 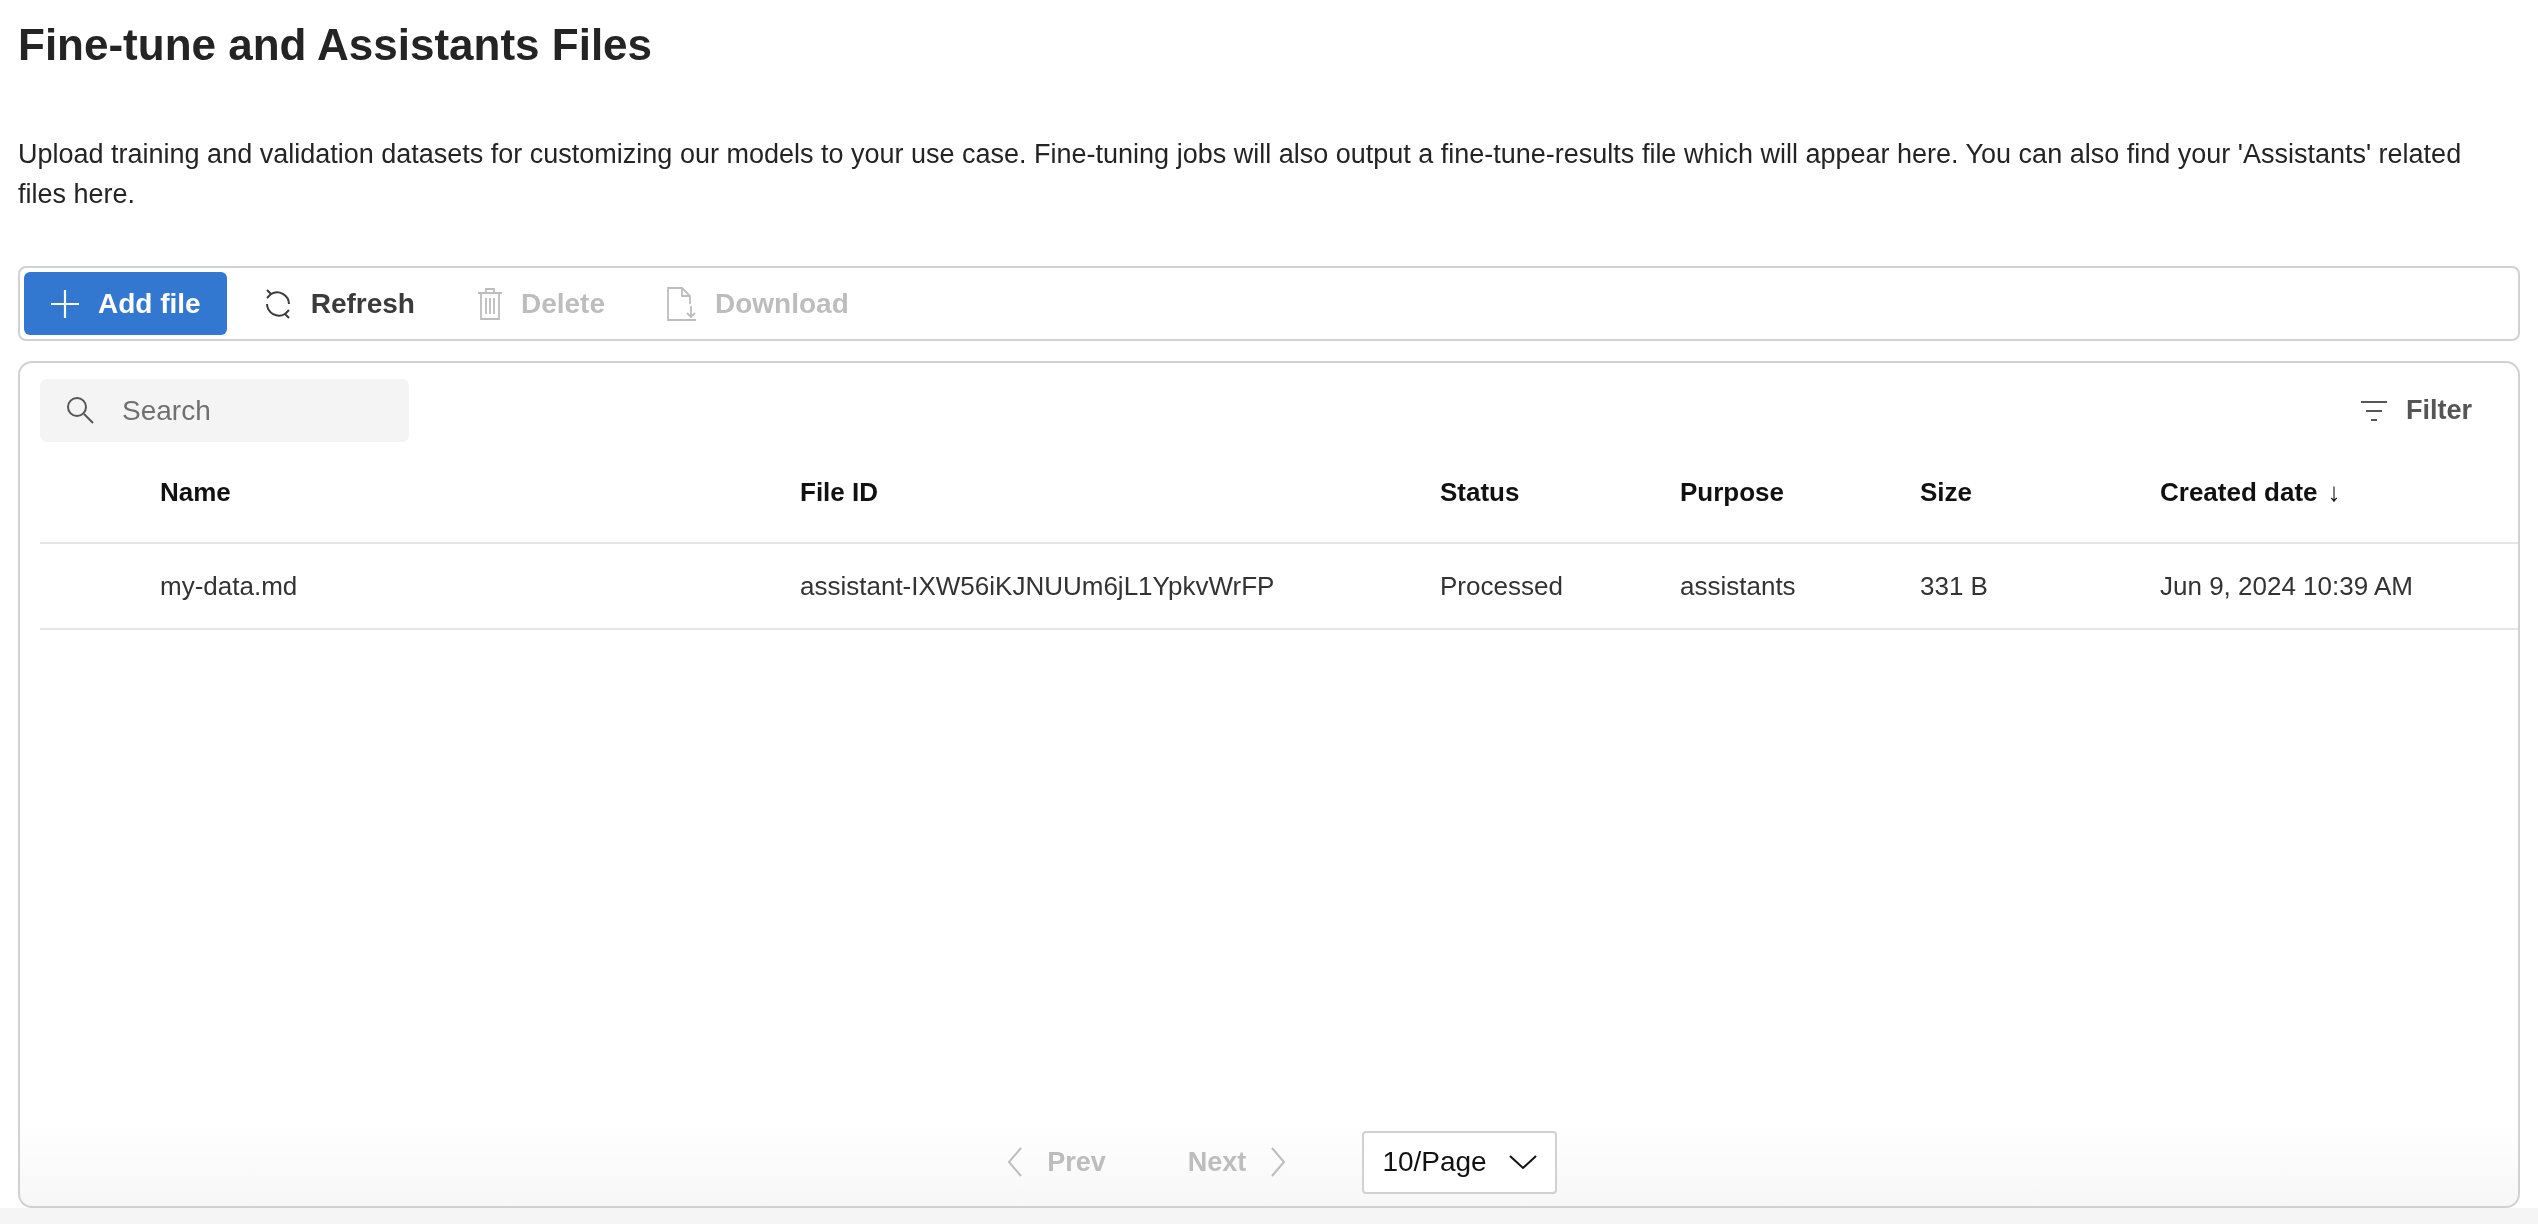 What do you see at coordinates (1120, 492) in the screenshot?
I see `column-header: File ID` at bounding box center [1120, 492].